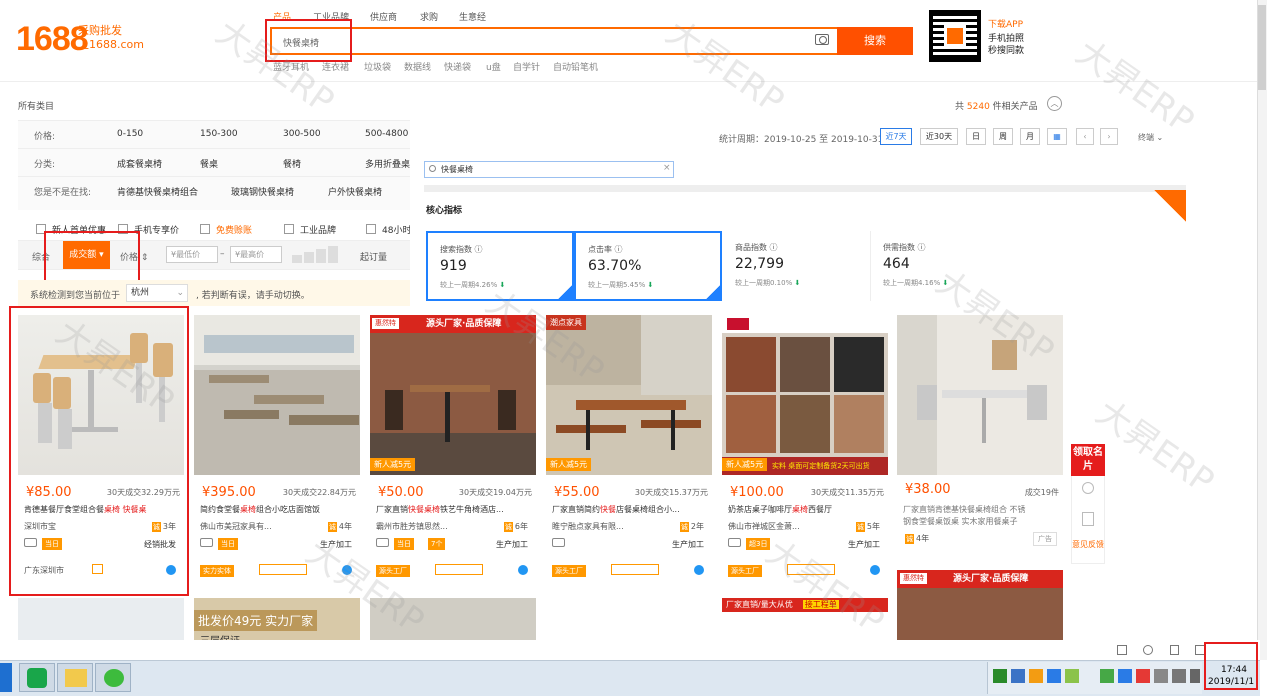 This screenshot has height=696, width=1267. I want to click on product-title: 简约食堂餐桌椅组合小吃店面馆饭, so click(279, 509).